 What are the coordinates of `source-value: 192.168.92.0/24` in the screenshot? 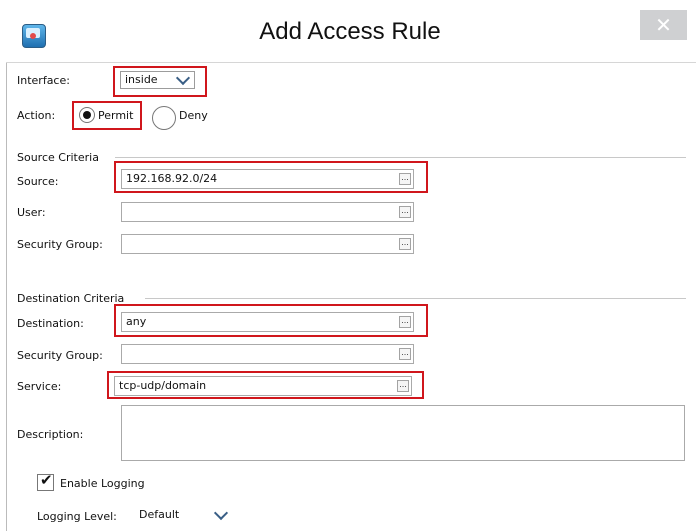 It's located at (172, 178).